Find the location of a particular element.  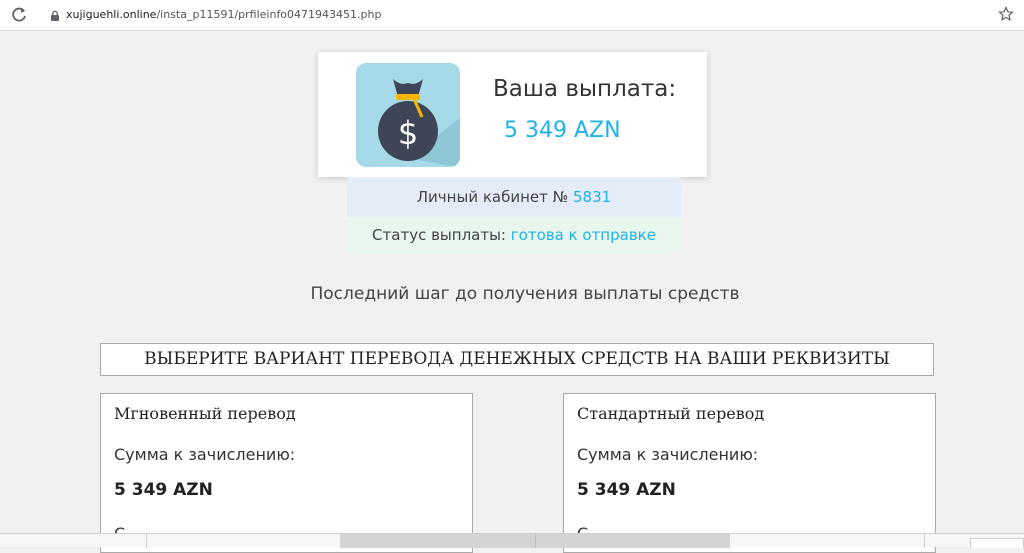

url-host: xujiguehli.online is located at coordinates (111, 14).